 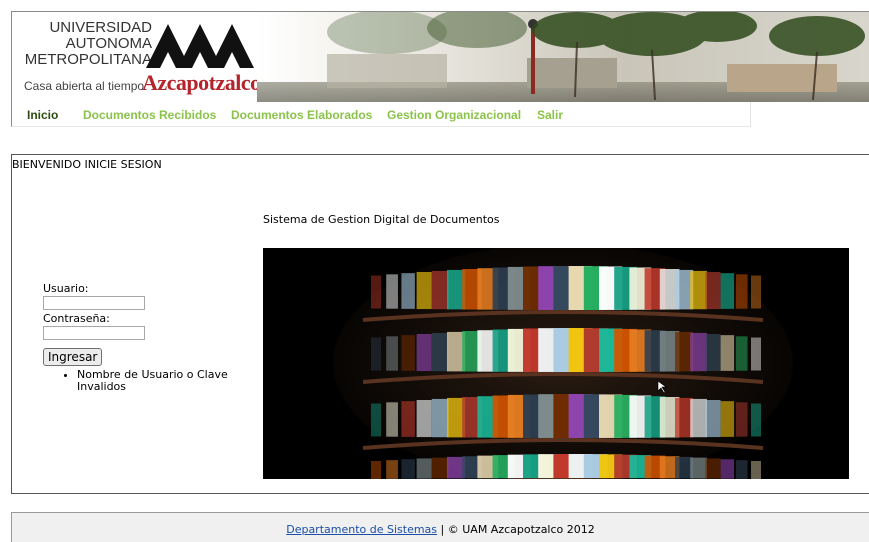 I want to click on password-label: Contraseña:, so click(x=76, y=318).